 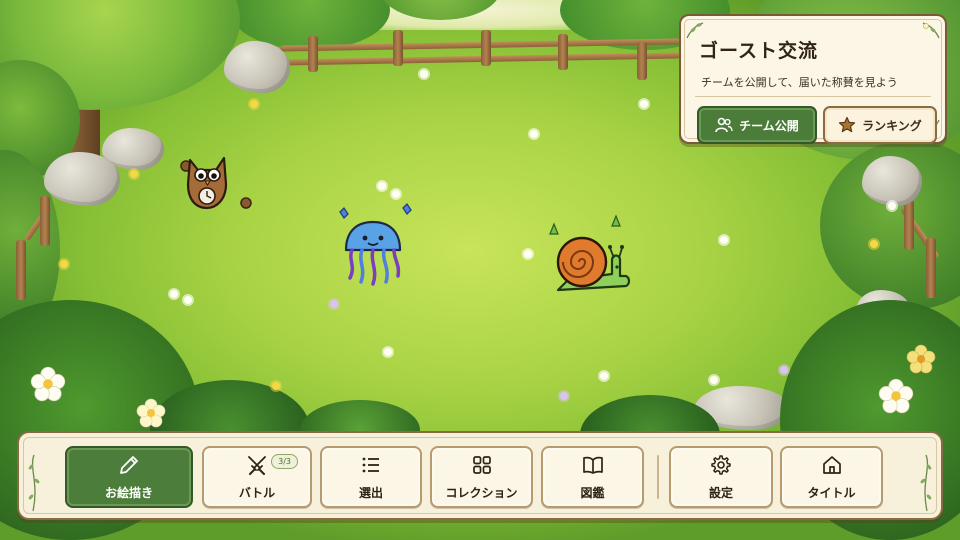 I want to click on nav-collection-button: コレクション, so click(x=481, y=477).